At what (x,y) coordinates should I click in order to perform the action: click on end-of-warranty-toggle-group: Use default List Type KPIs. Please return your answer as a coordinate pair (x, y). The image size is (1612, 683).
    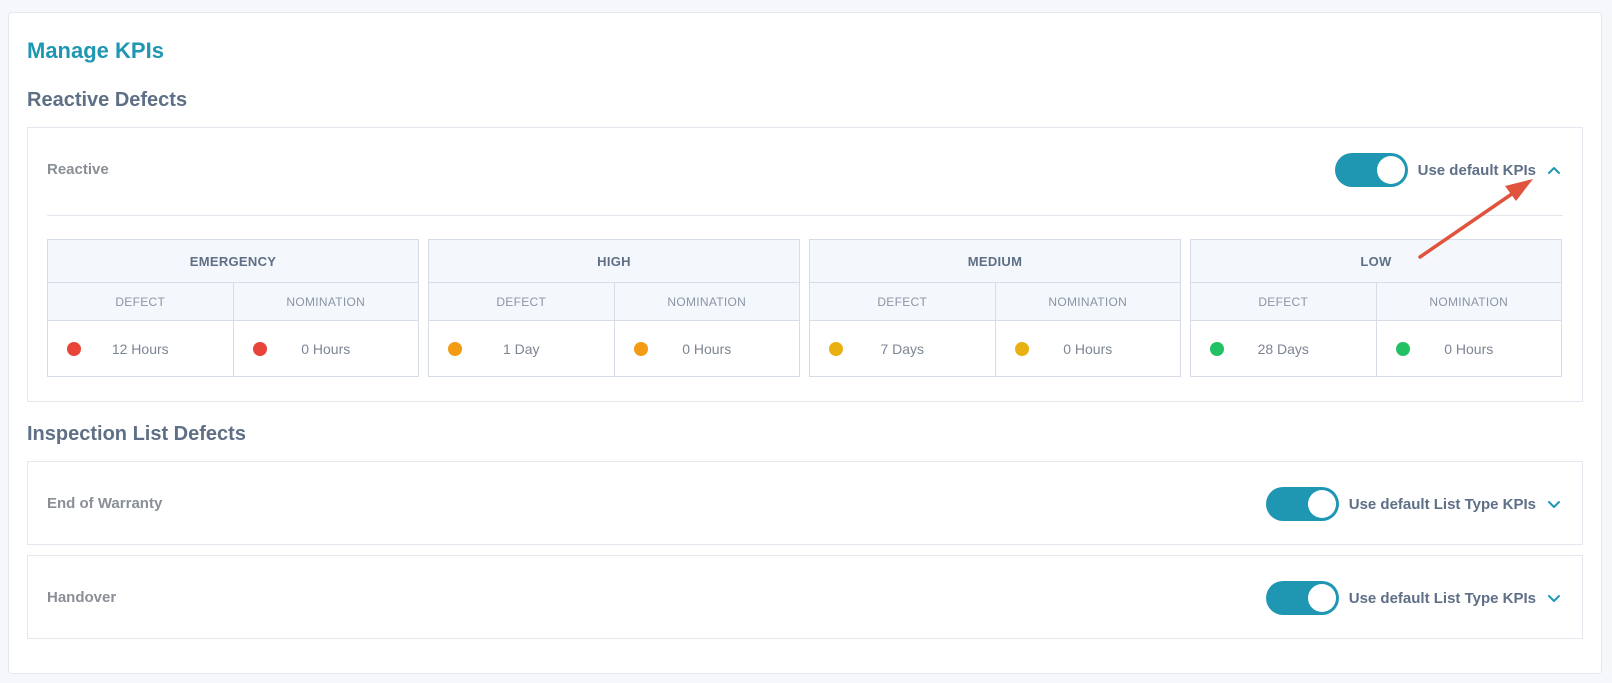
    Looking at the image, I should click on (1413, 504).